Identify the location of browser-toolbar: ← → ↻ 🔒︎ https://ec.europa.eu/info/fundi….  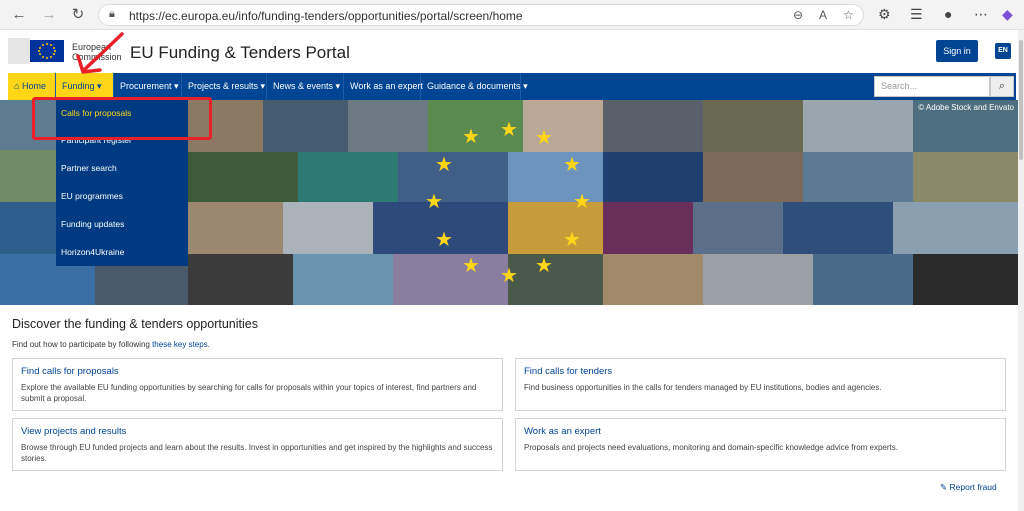
(512, 15).